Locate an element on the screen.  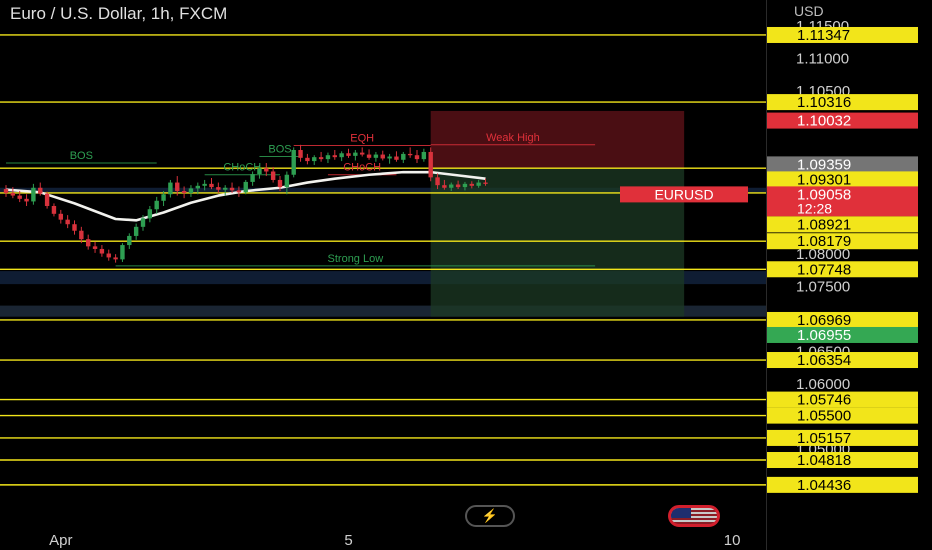
bar-countdown: 12:28 is located at coordinates (814, 208).